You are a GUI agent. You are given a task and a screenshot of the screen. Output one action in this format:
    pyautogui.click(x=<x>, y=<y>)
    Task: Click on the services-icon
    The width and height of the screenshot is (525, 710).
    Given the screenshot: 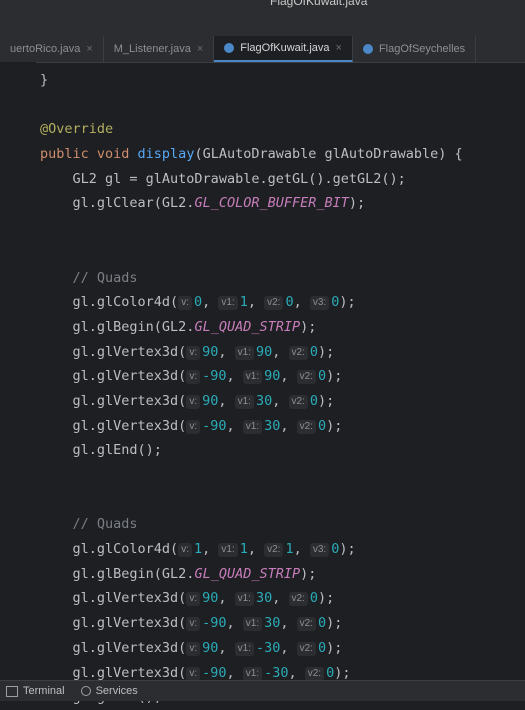 What is the action you would take?
    pyautogui.click(x=85, y=691)
    